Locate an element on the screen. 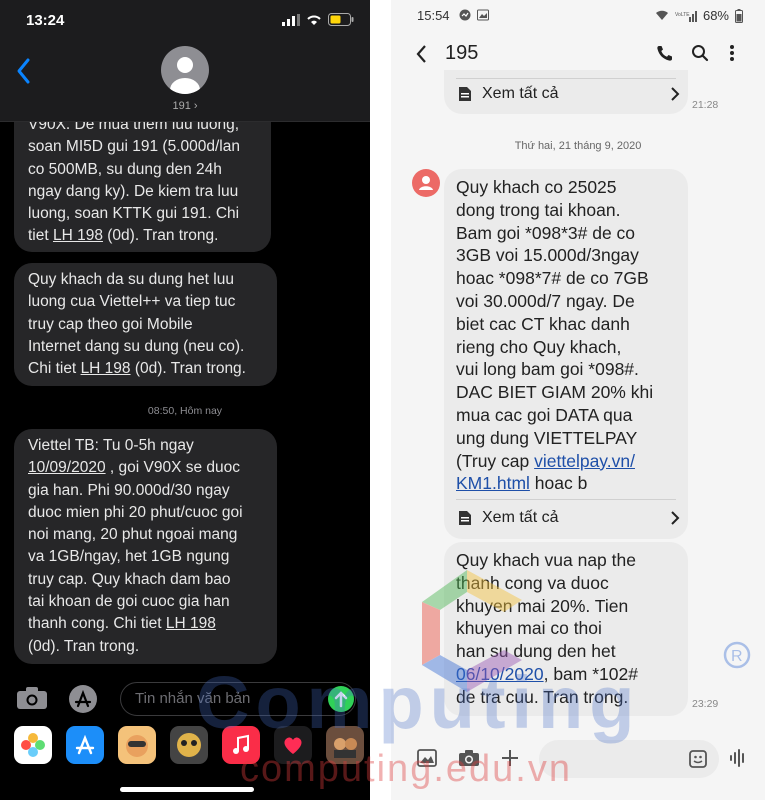  music-app-icon is located at coordinates (241, 745).